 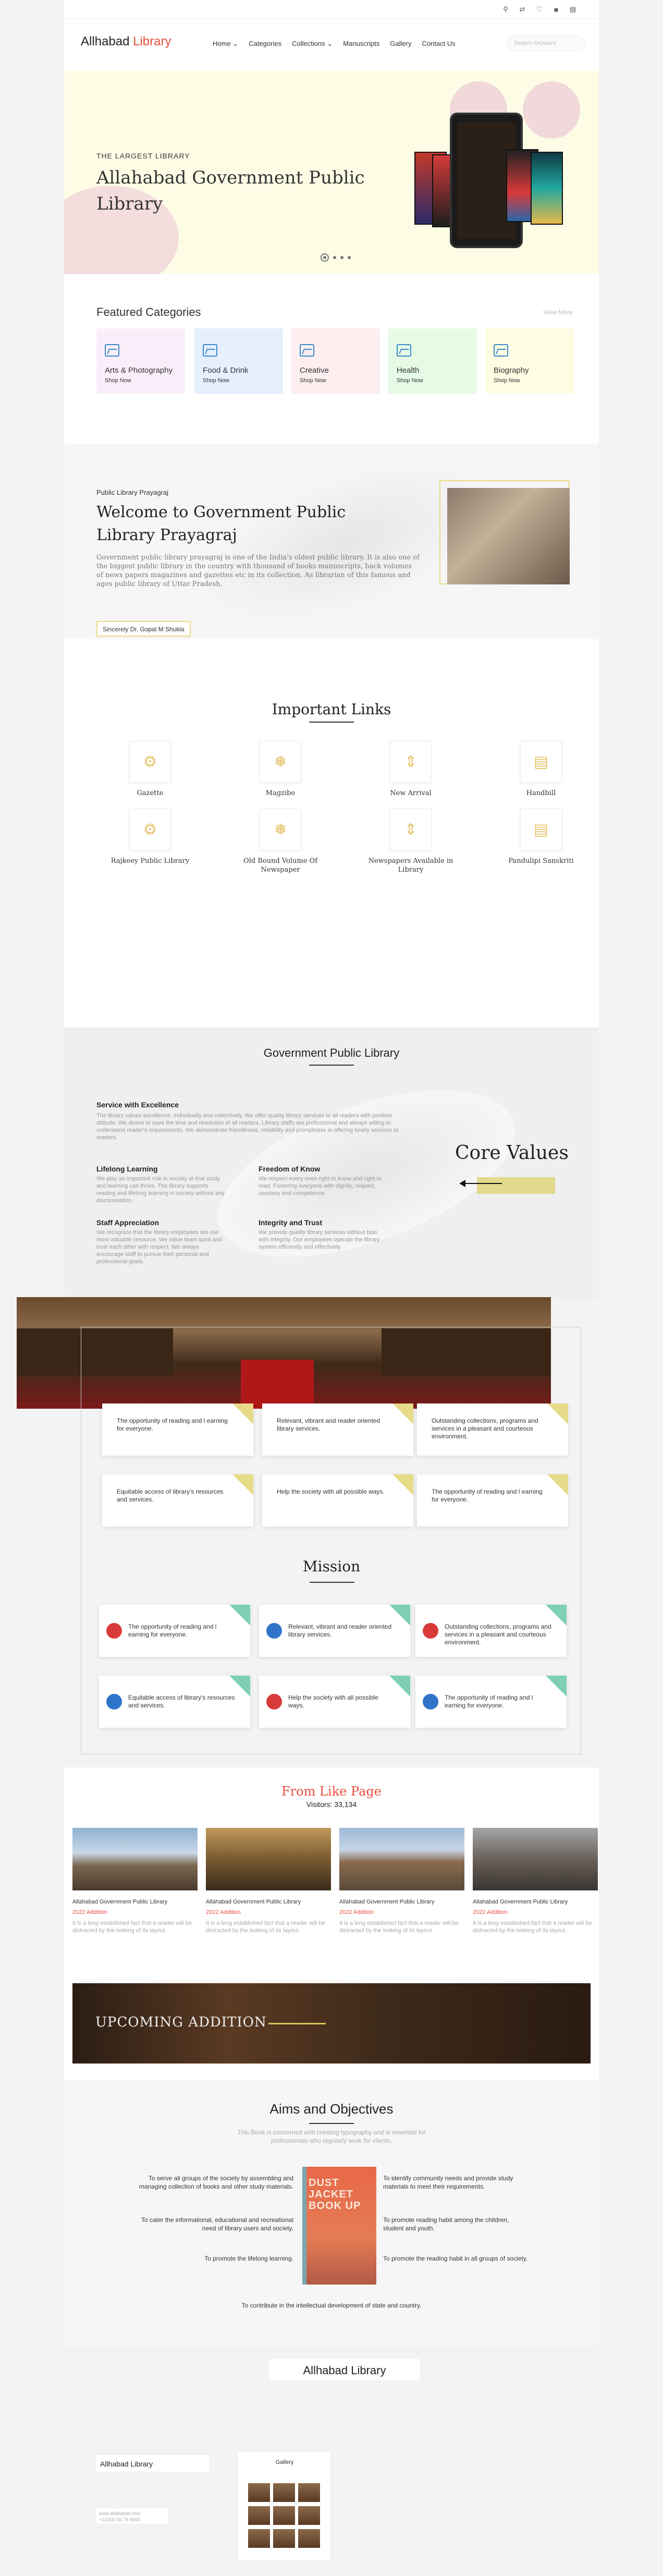 I want to click on view-more-link: View More, so click(x=559, y=312).